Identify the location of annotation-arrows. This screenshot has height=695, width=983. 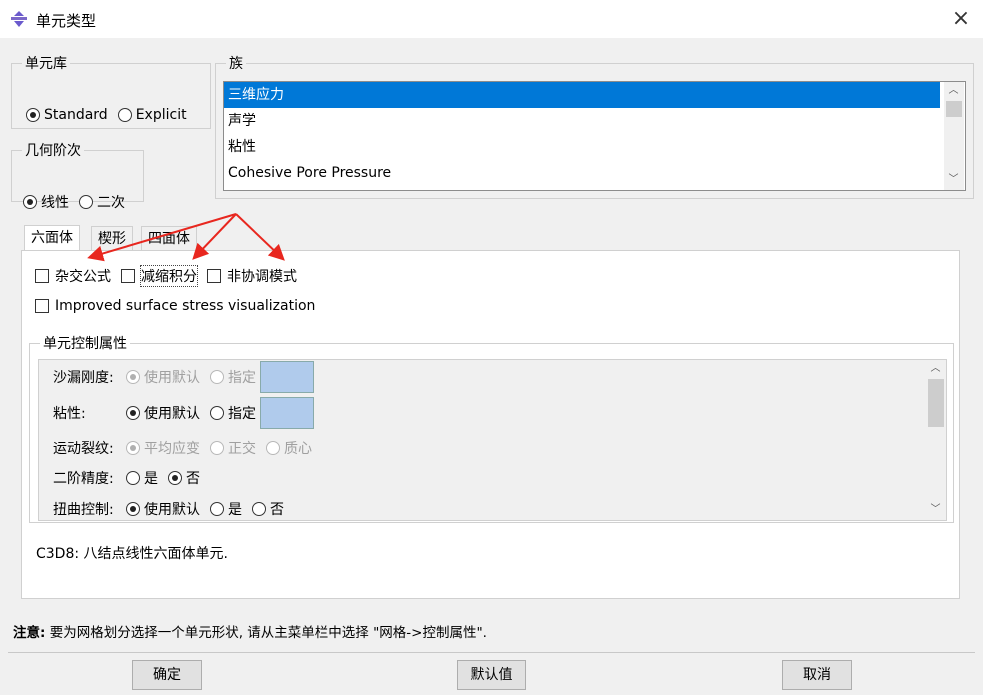
(186, 237).